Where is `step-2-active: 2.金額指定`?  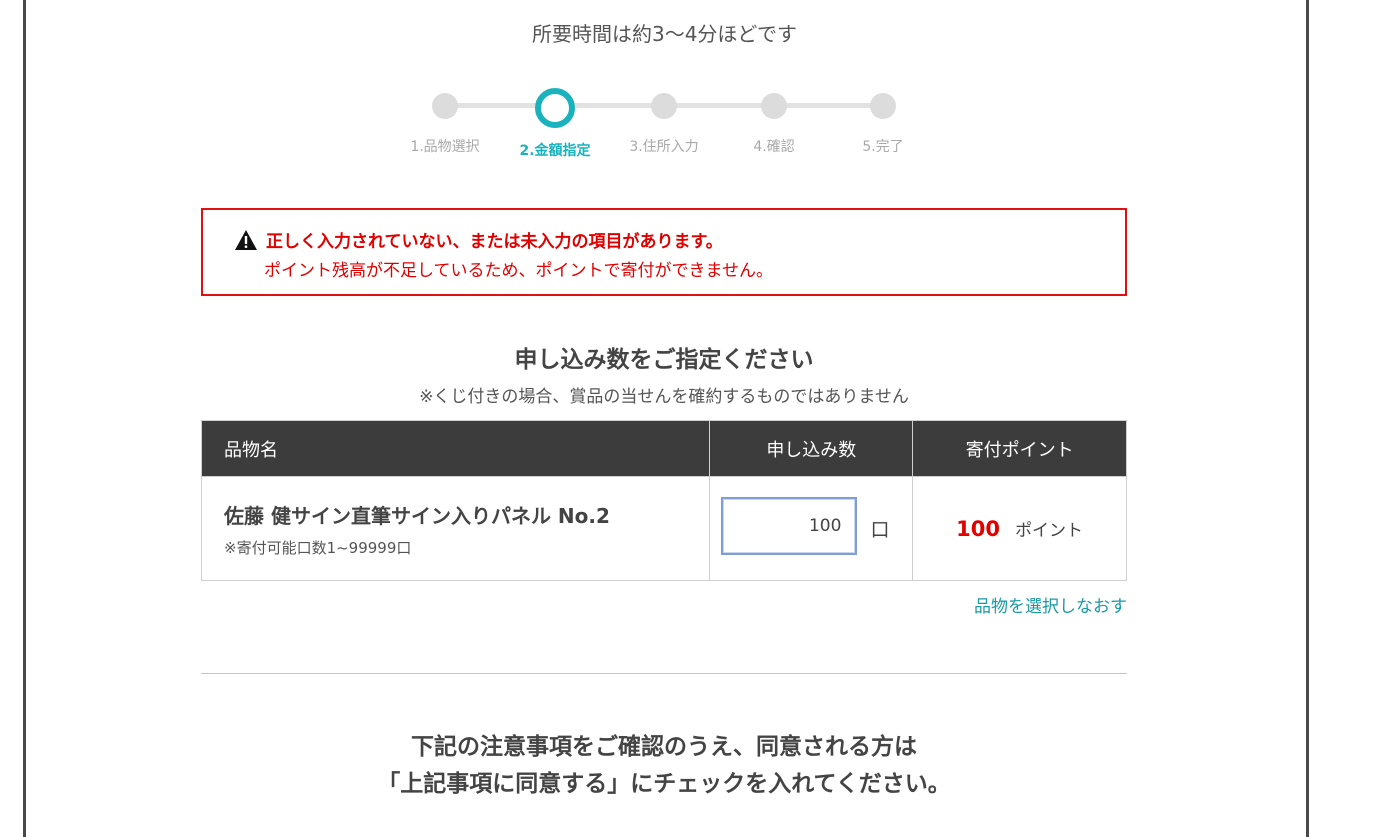 step-2-active: 2.金額指定 is located at coordinates (555, 123).